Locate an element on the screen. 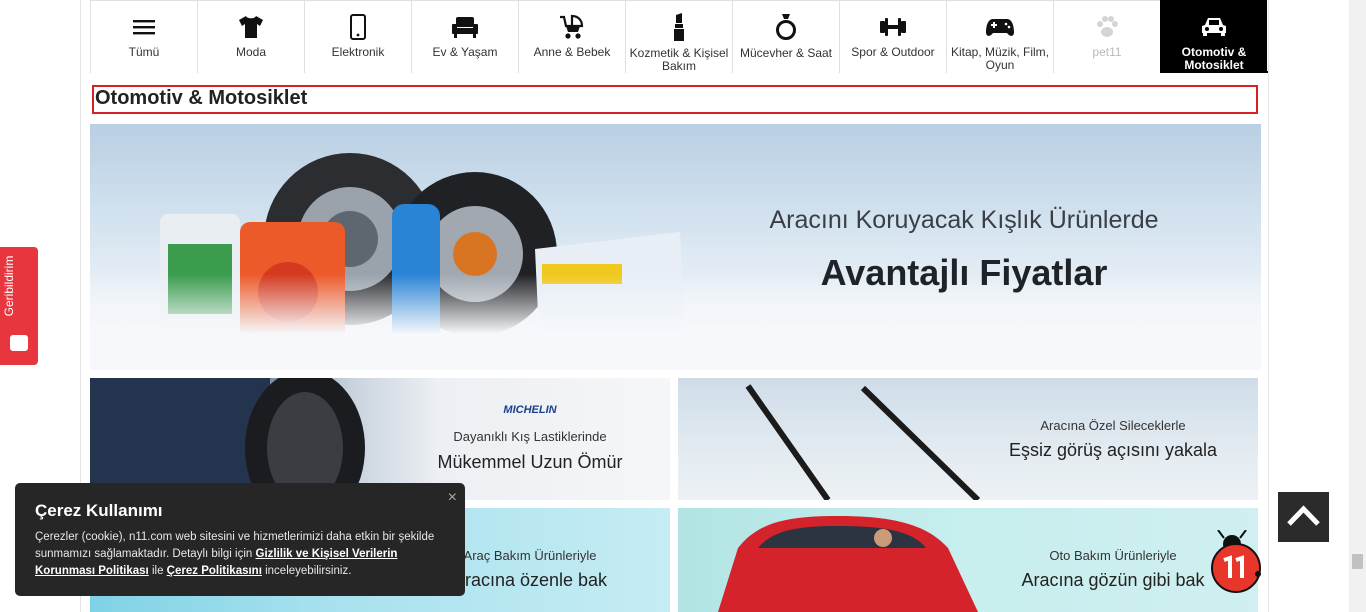 The height and width of the screenshot is (612, 1366). hero-headline: Aracını Koruyacak Kışlık Ürünlerde is located at coordinates (964, 220).